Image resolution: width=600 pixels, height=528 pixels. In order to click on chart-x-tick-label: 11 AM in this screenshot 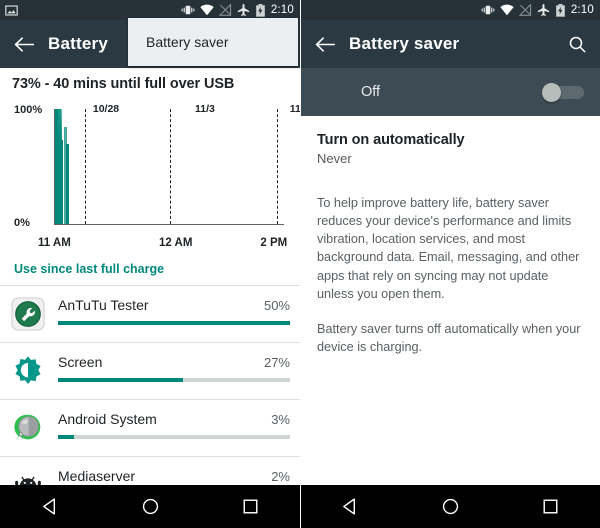, I will do `click(54, 243)`.